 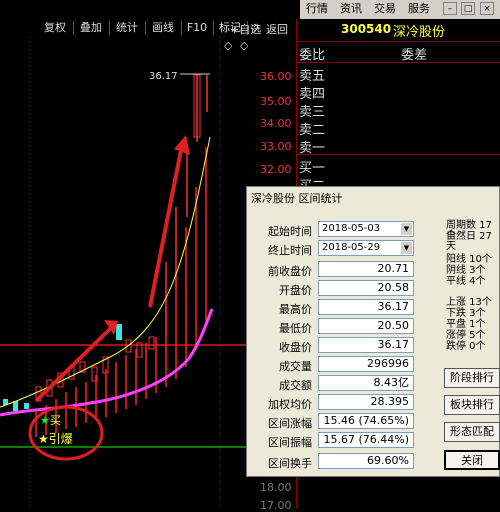 What do you see at coordinates (366, 29) in the screenshot?
I see `stock-code: 300540` at bounding box center [366, 29].